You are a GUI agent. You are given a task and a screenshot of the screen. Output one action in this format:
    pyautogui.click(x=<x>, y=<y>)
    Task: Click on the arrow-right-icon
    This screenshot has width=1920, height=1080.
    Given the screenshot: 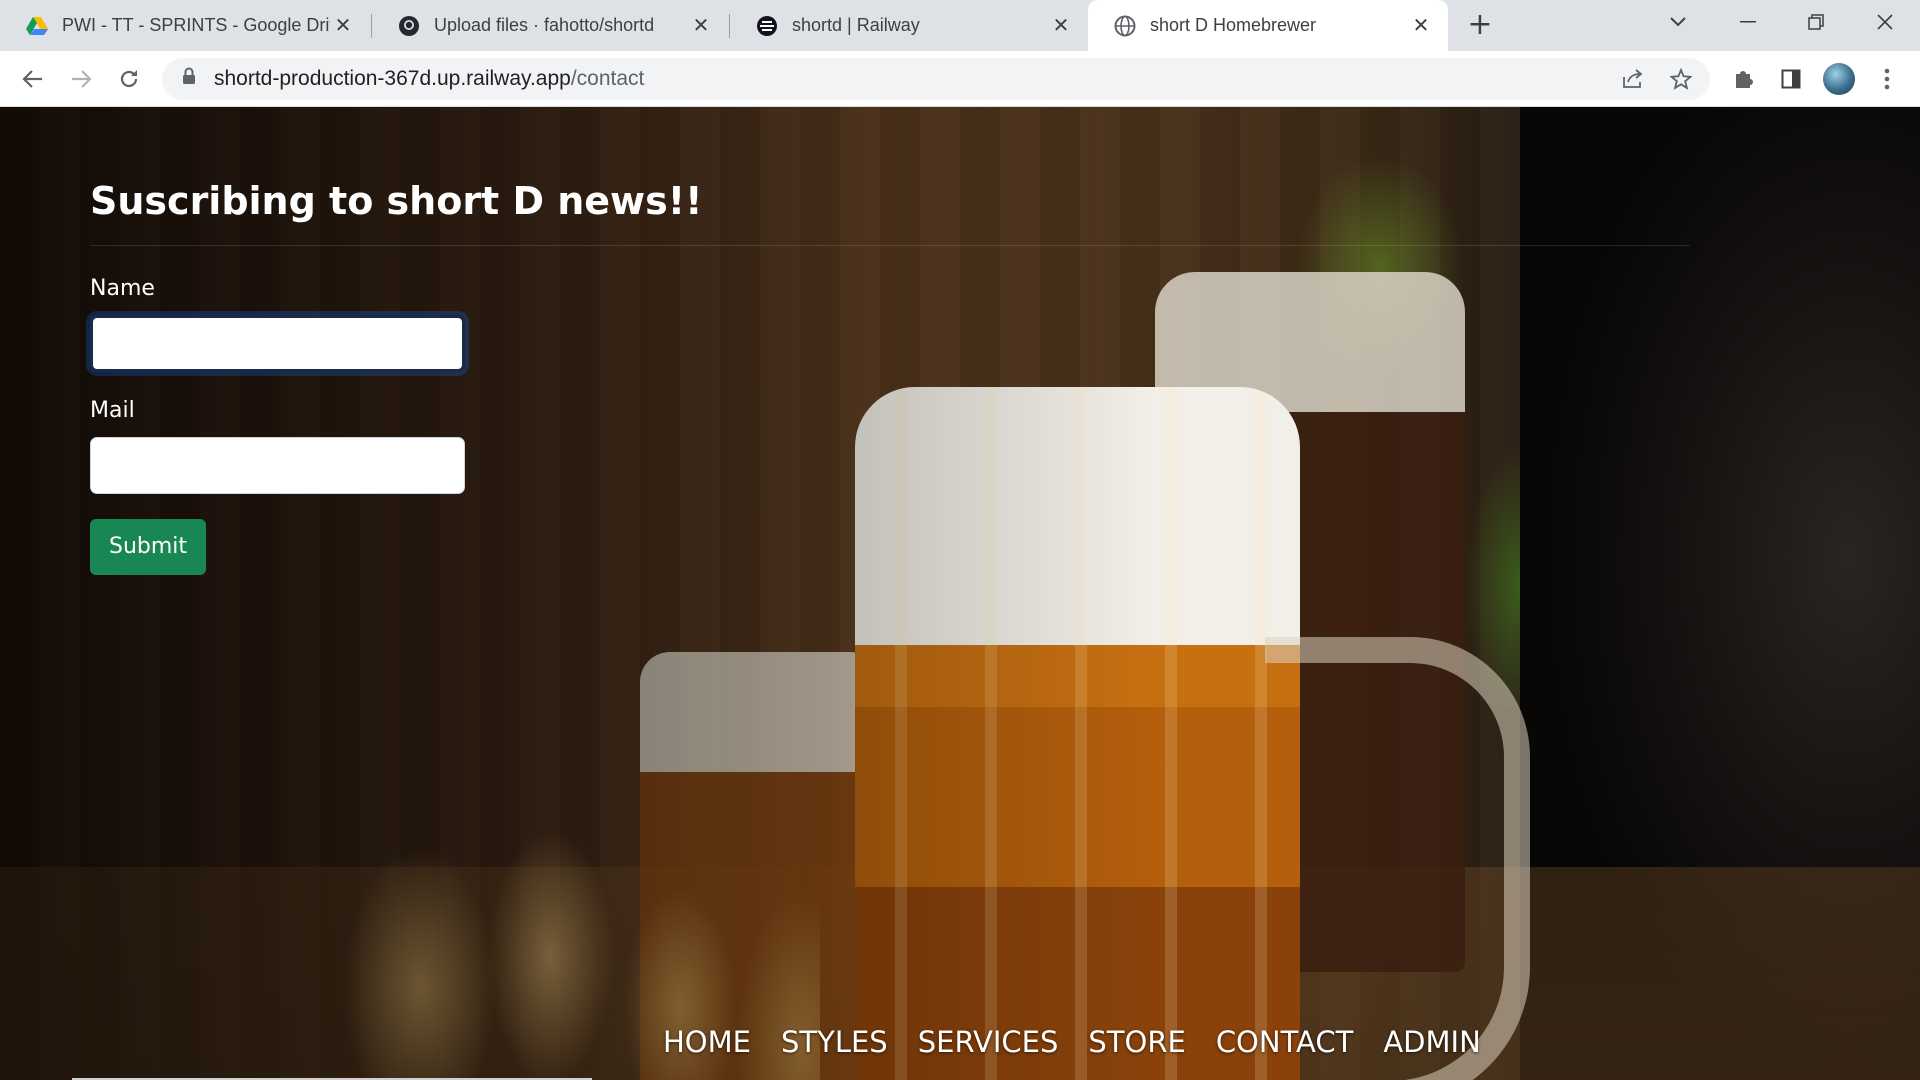 What is the action you would take?
    pyautogui.click(x=82, y=79)
    